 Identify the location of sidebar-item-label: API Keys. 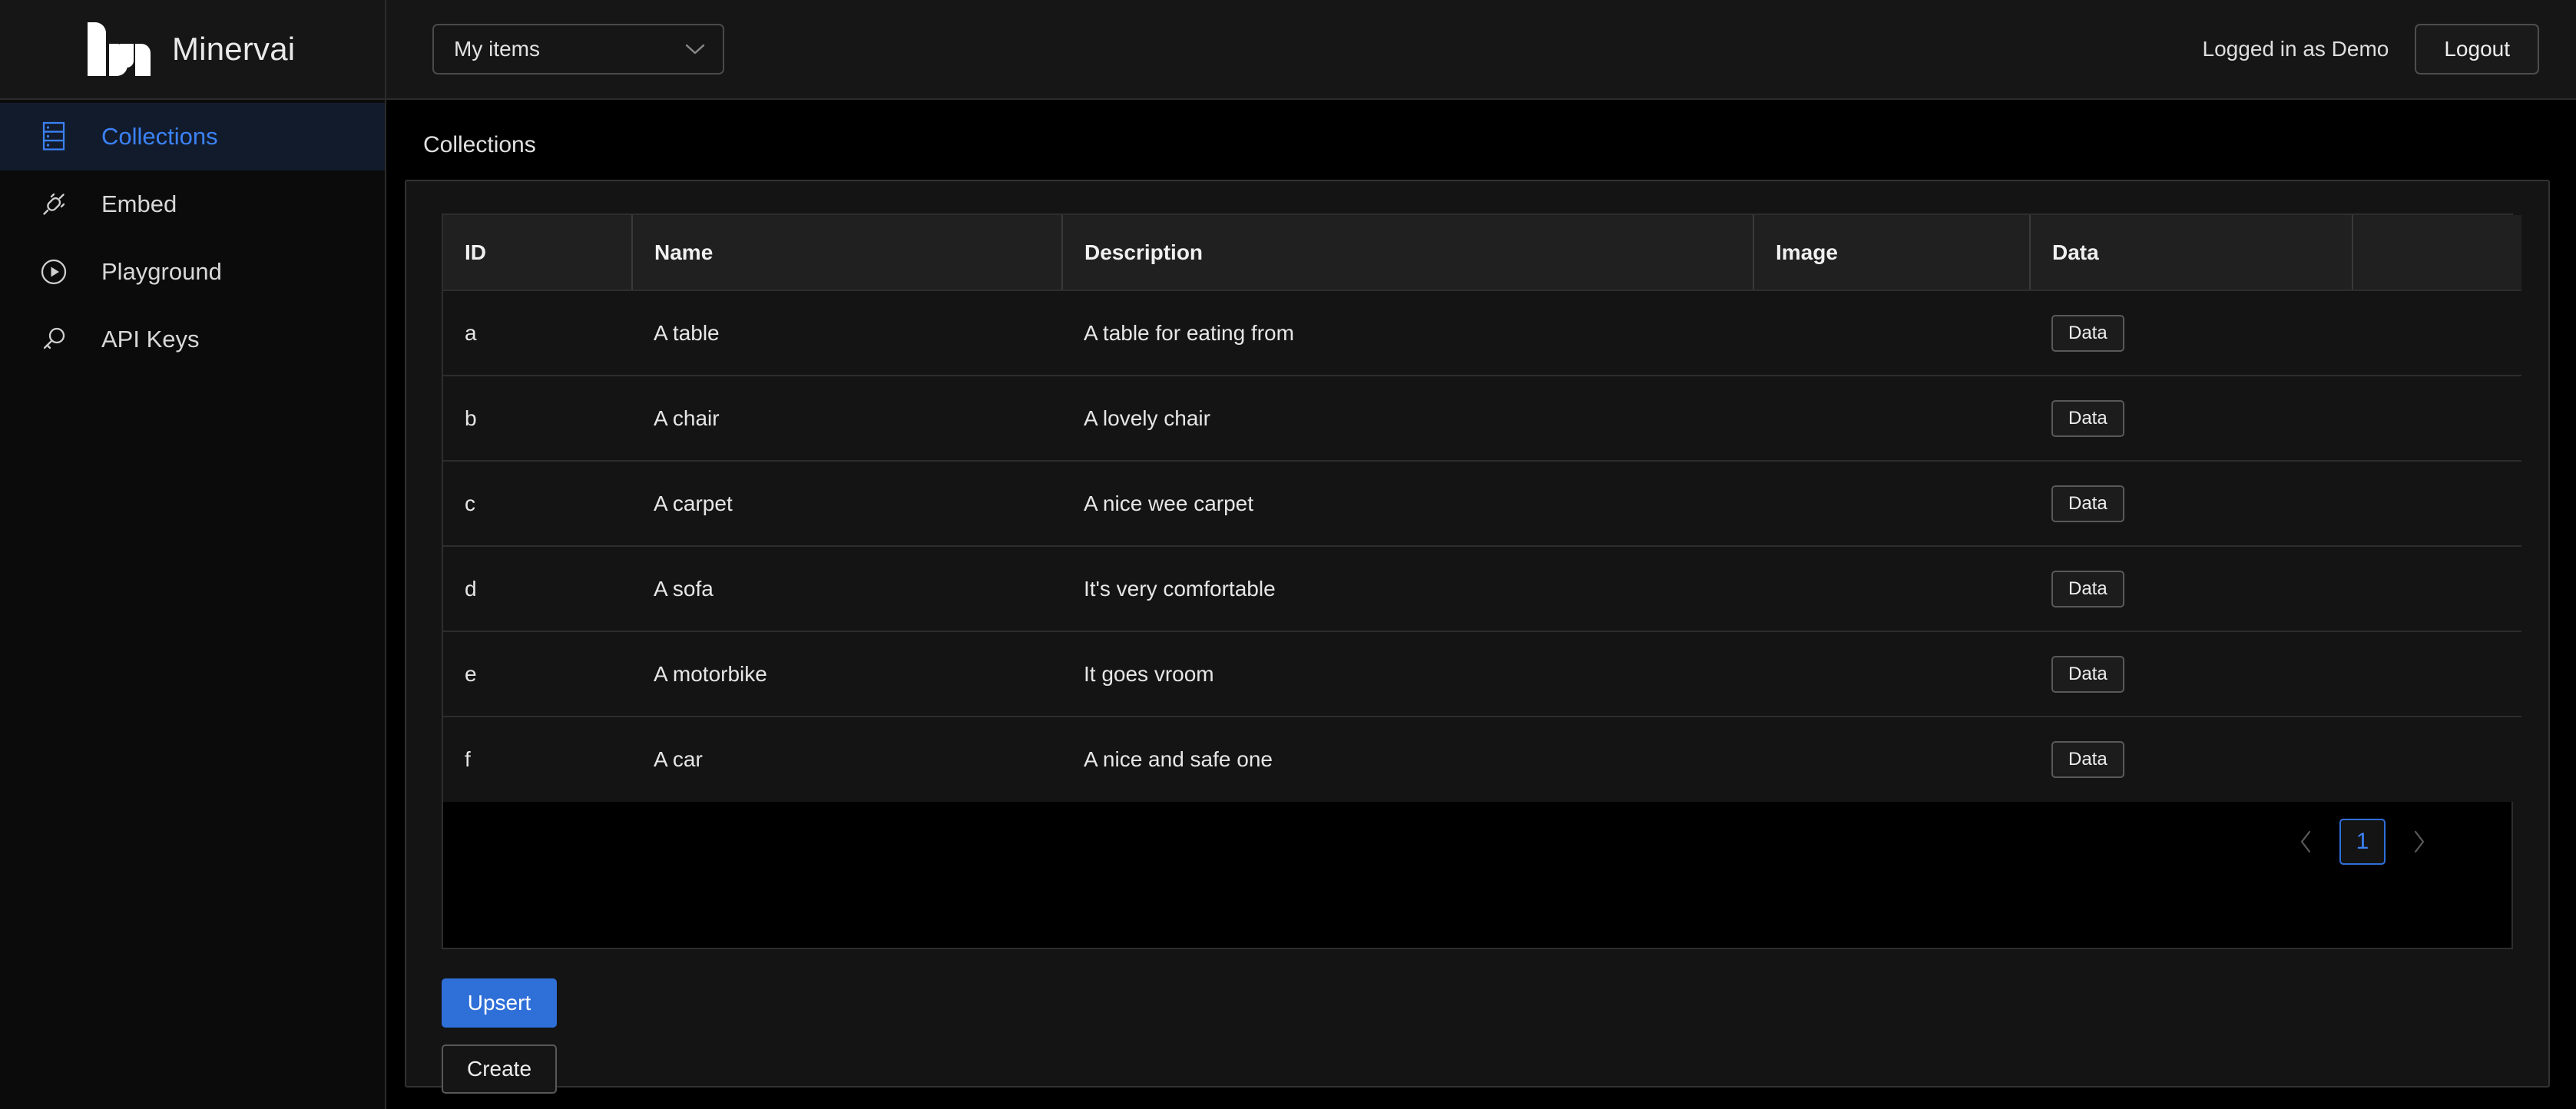
(150, 340).